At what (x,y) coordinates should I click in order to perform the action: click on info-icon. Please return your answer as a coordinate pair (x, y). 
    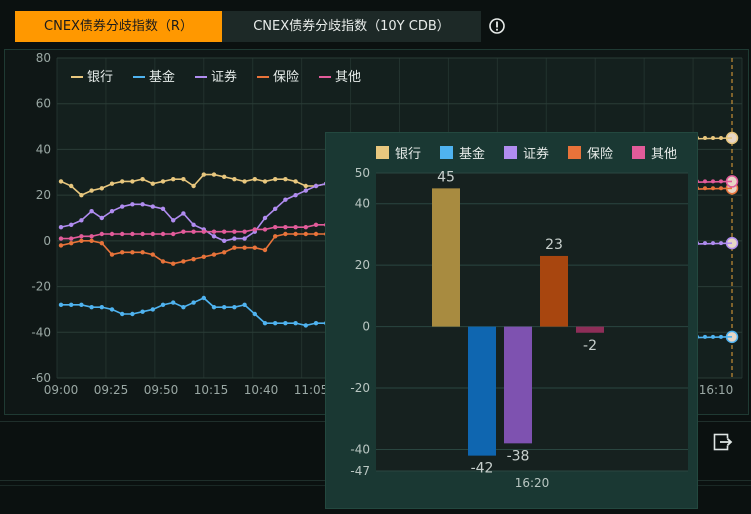
    Looking at the image, I should click on (497, 26).